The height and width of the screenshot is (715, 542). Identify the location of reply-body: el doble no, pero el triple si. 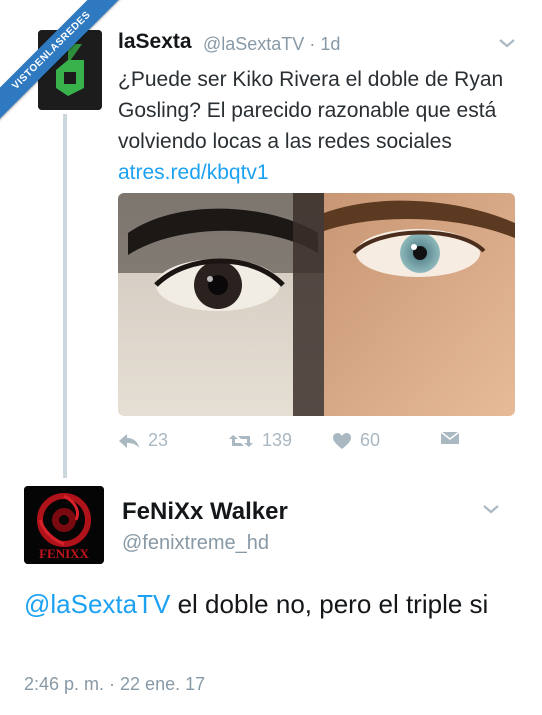
(329, 604).